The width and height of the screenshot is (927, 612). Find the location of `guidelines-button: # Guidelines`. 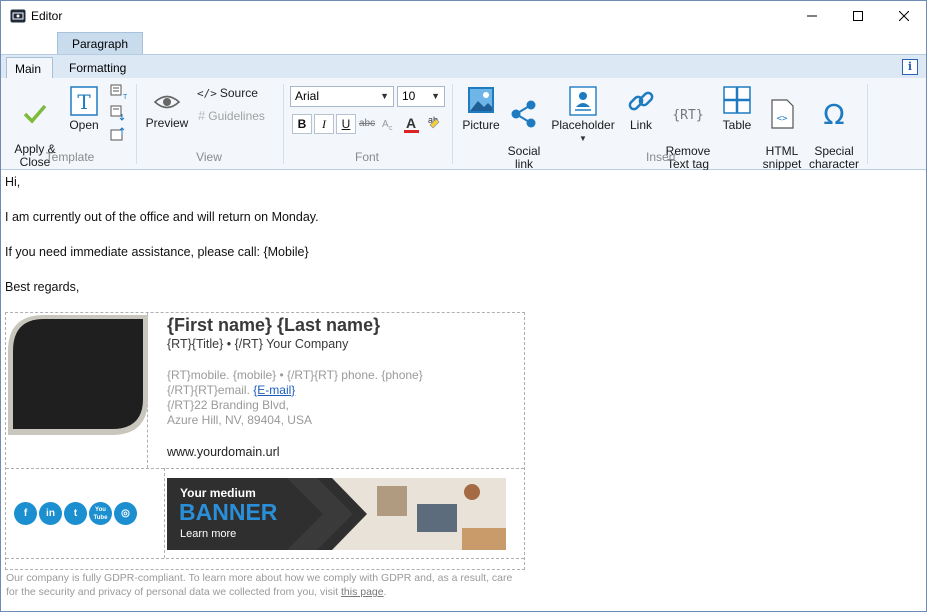

guidelines-button: # Guidelines is located at coordinates (231, 115).